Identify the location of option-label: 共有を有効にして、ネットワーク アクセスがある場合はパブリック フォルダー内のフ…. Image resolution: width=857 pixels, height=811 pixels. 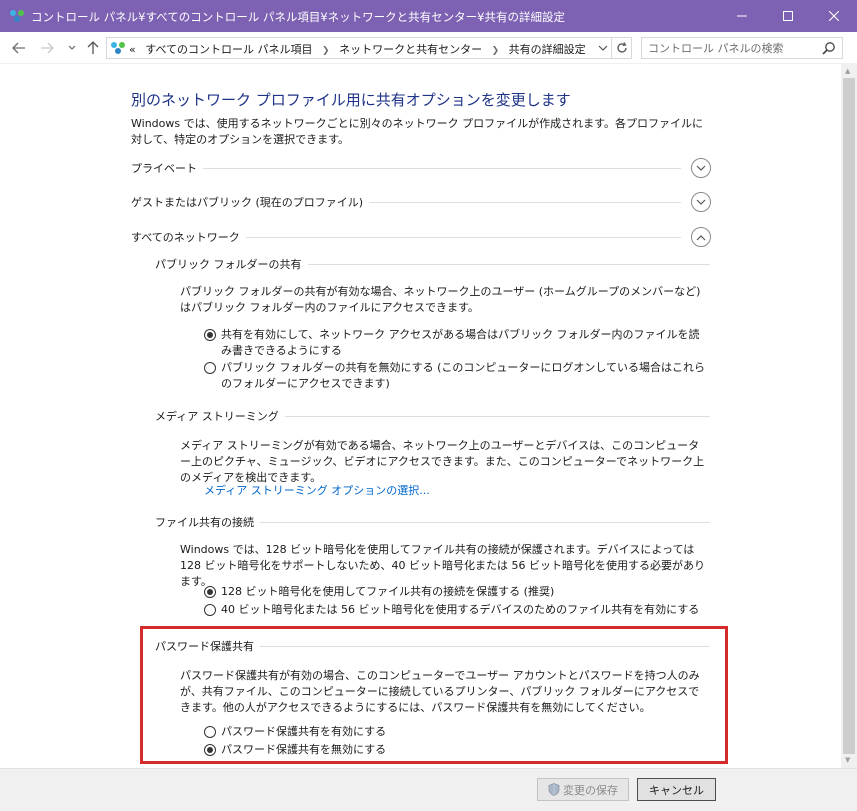
(460, 342).